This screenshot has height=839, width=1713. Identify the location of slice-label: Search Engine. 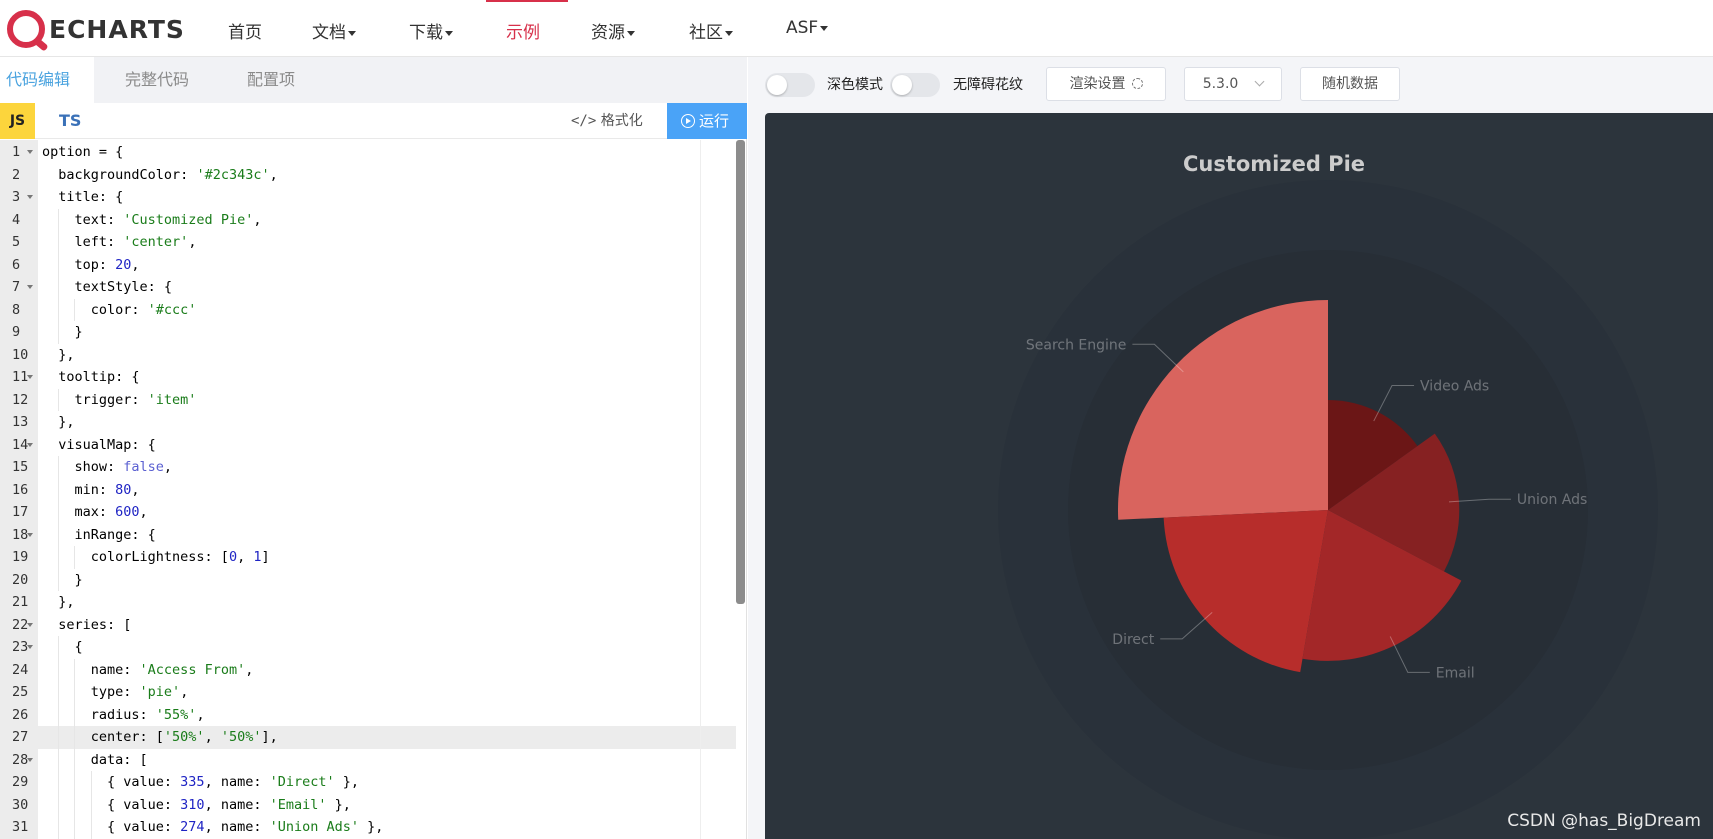
(1076, 345).